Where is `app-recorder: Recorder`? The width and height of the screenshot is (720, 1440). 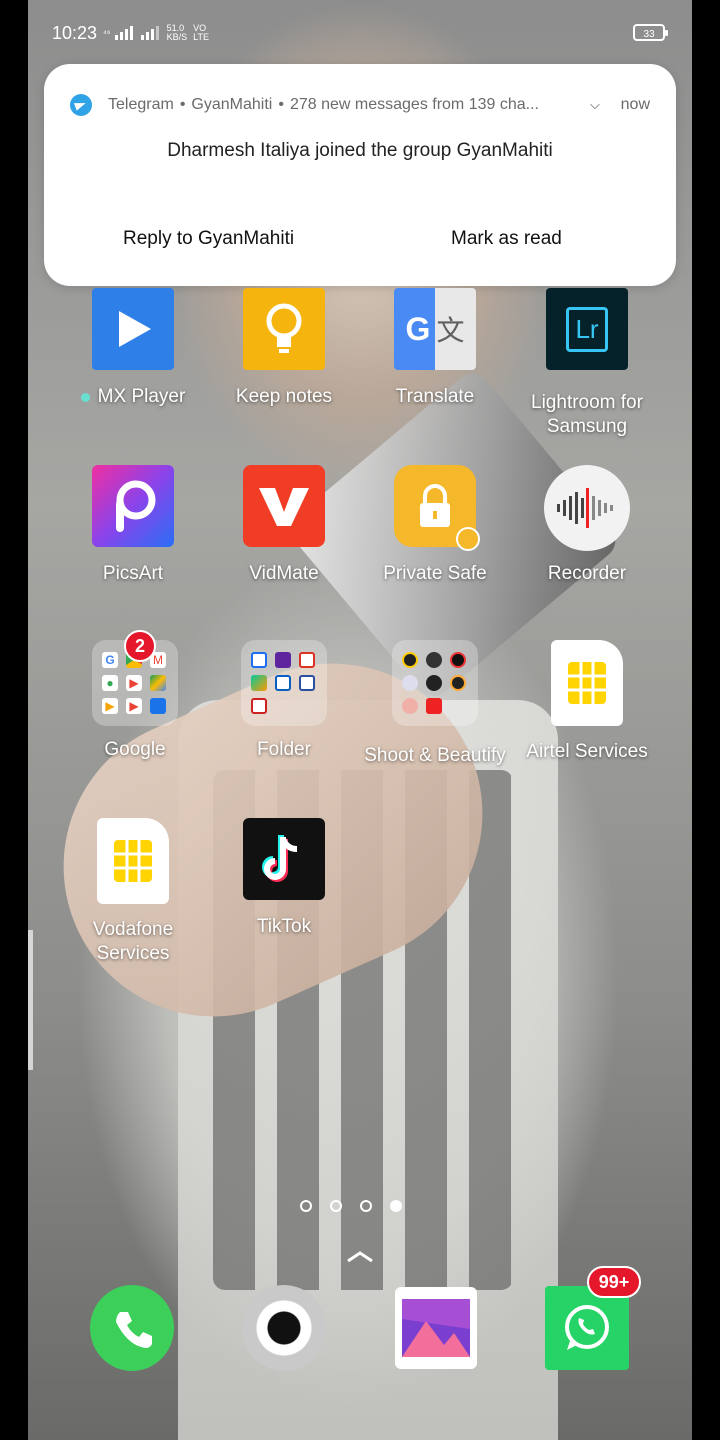 app-recorder: Recorder is located at coordinates (587, 525).